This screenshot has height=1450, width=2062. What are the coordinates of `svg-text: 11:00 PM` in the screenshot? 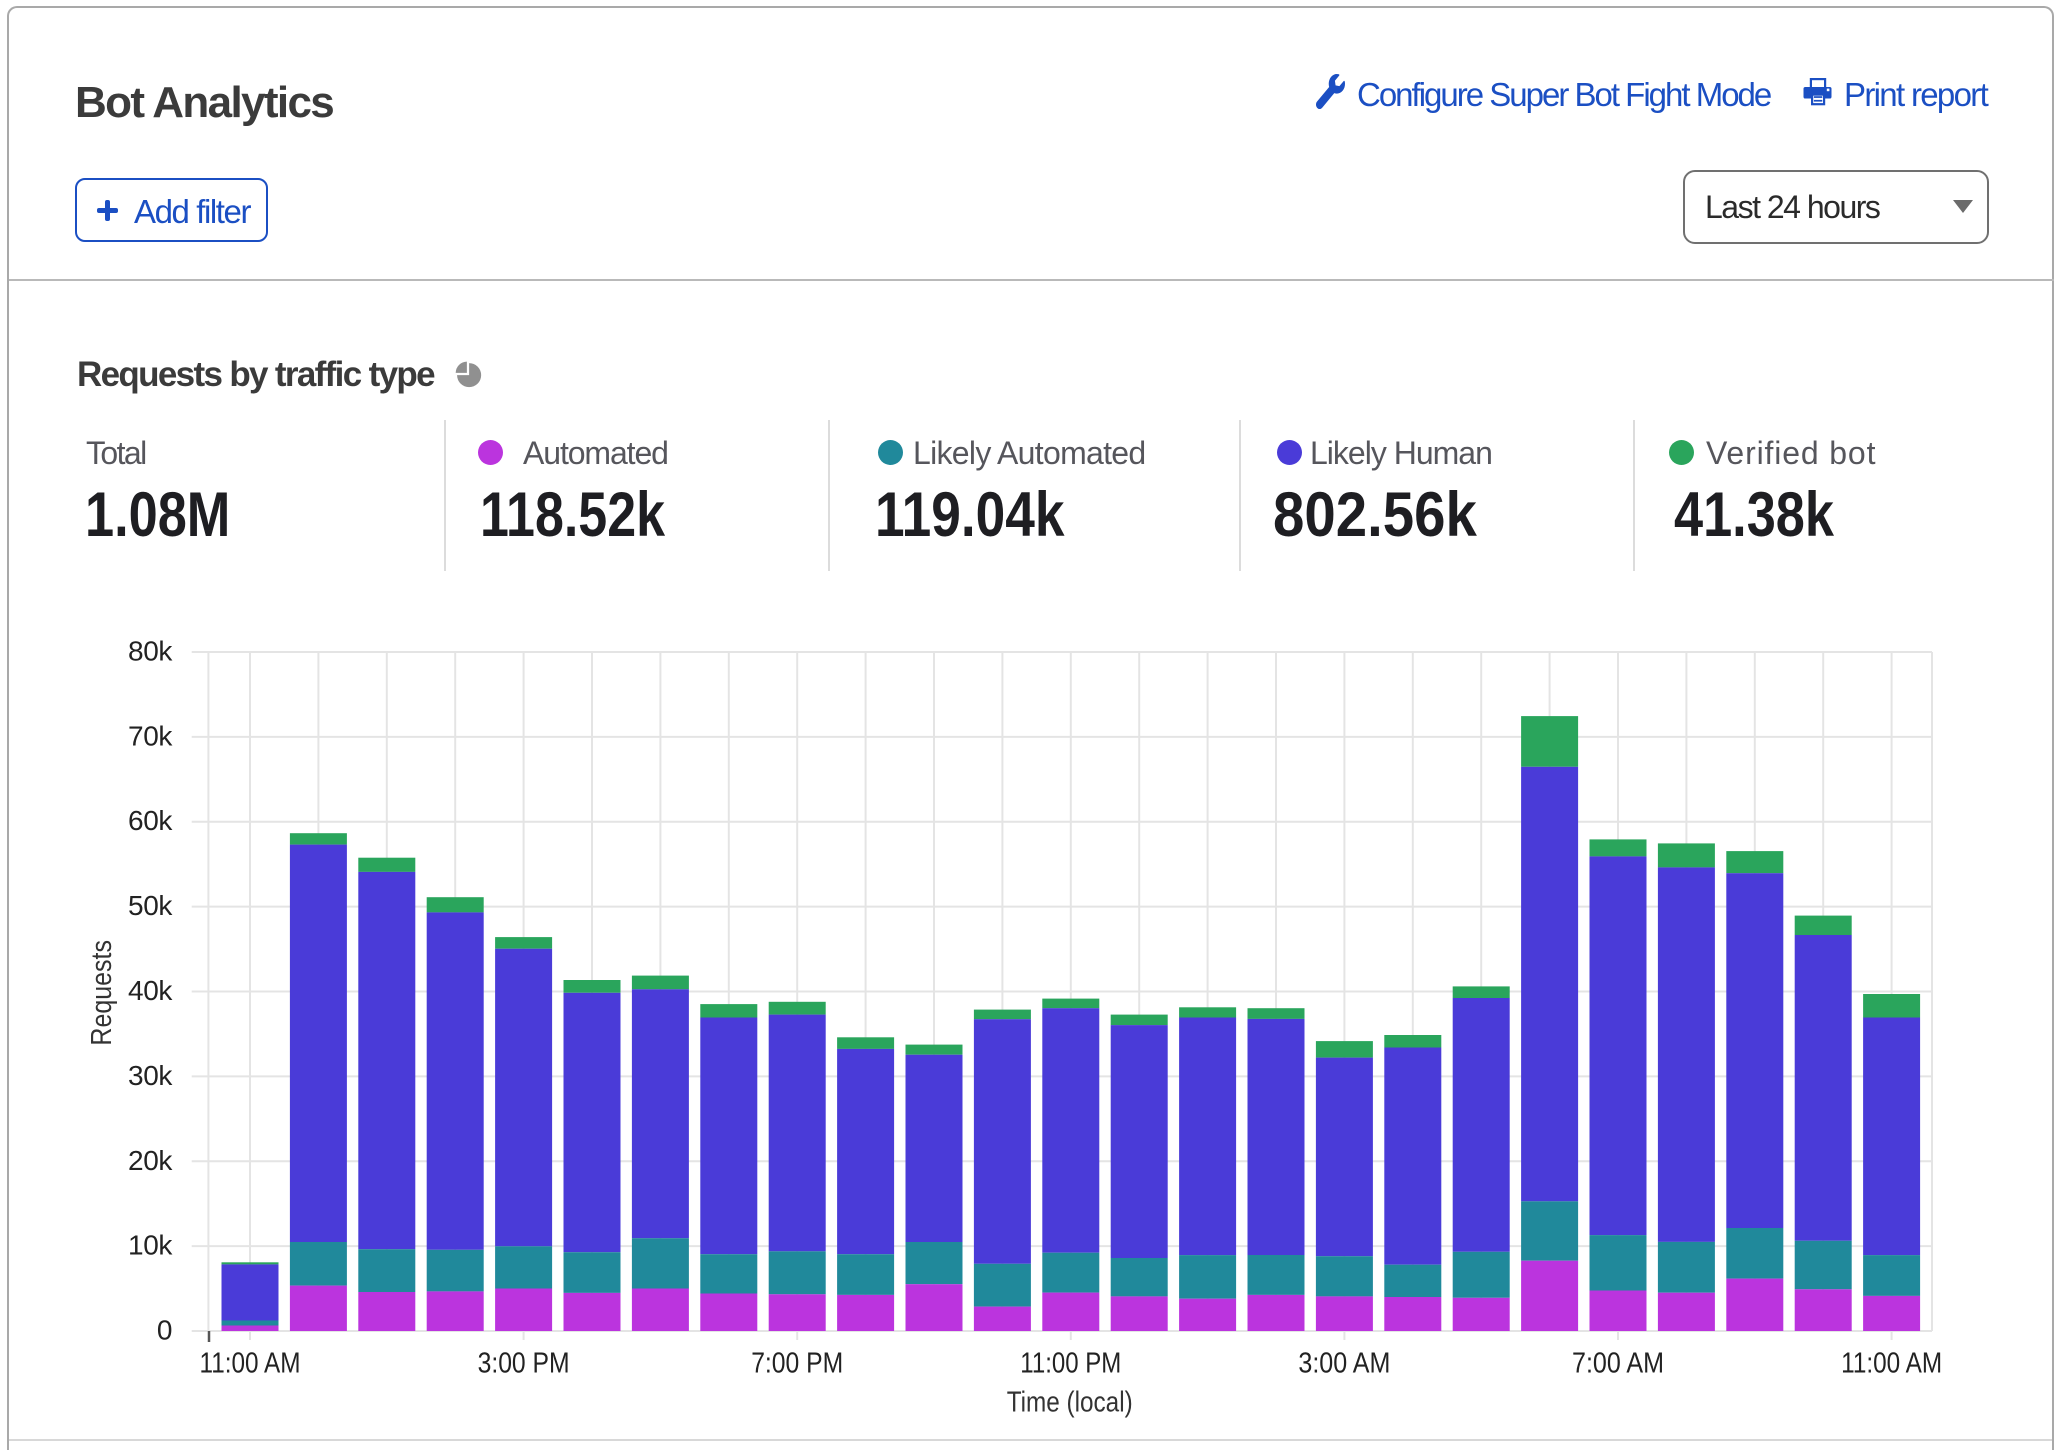 It's located at (1070, 1363).